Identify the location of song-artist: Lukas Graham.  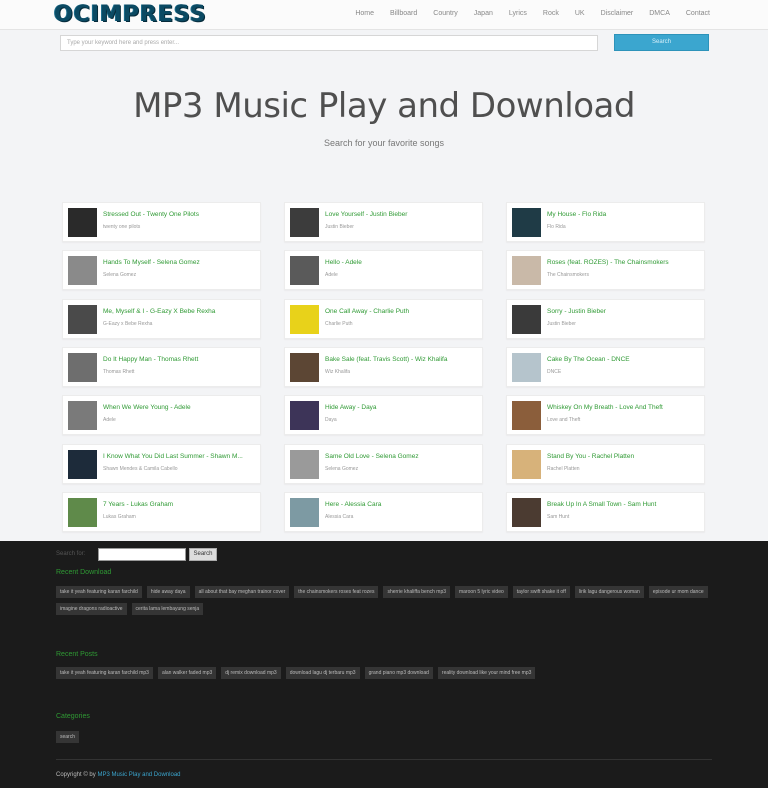
(119, 516).